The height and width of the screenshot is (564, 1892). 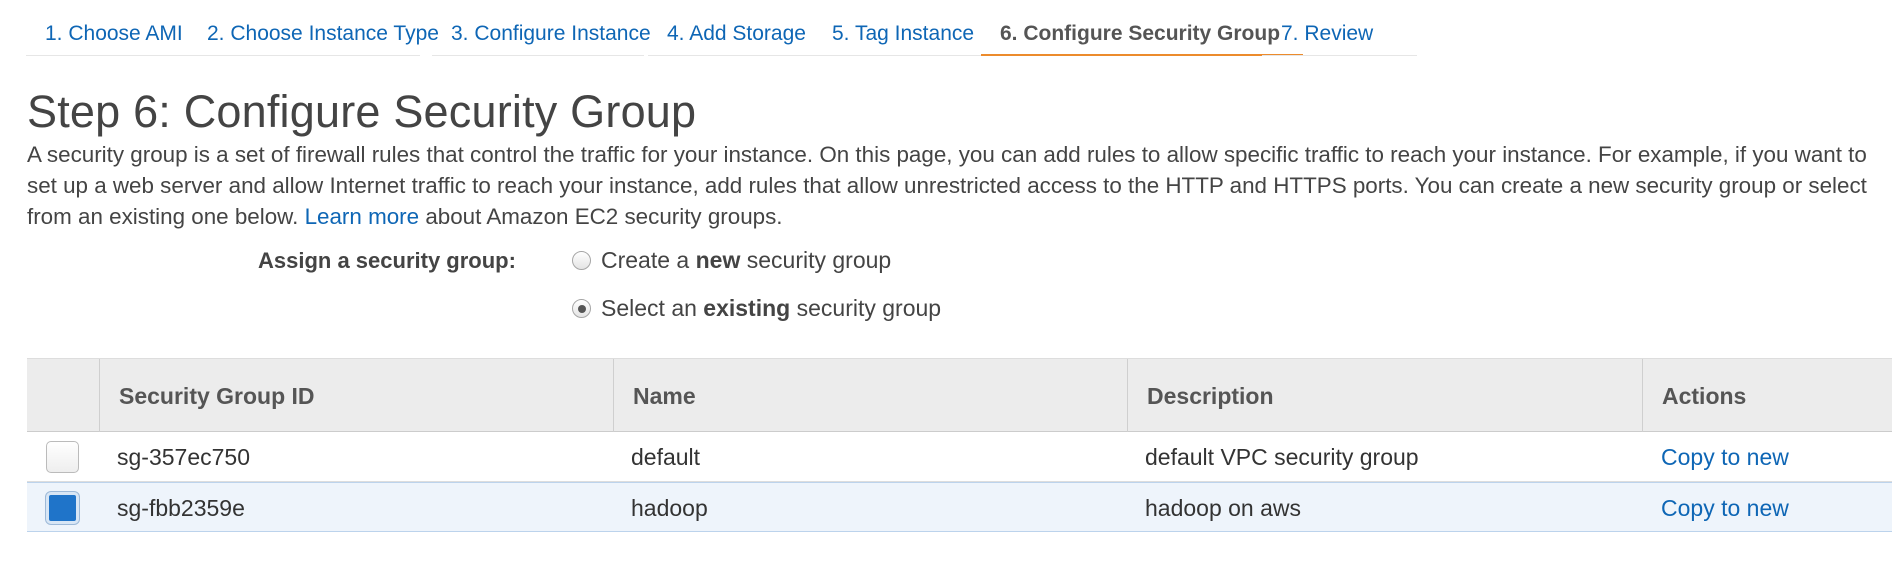 What do you see at coordinates (181, 508) in the screenshot?
I see `cell-sg-id: sg-fbb2359e` at bounding box center [181, 508].